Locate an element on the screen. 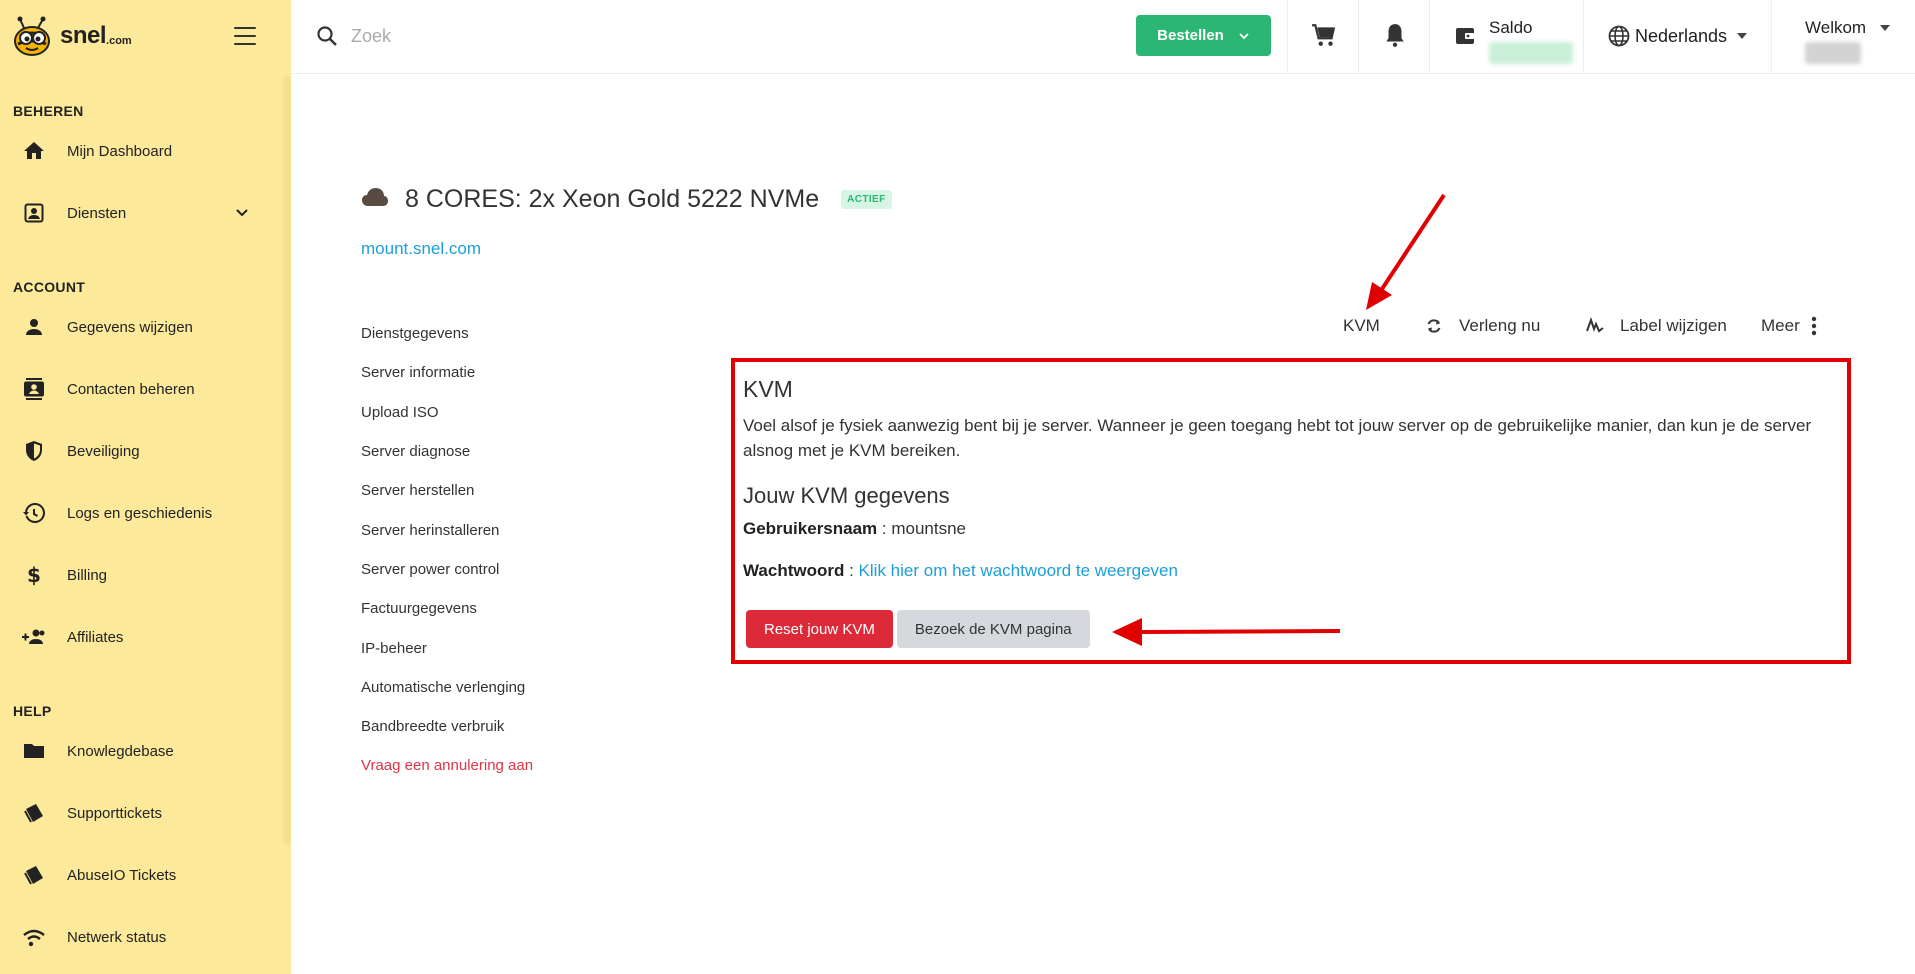 Image resolution: width=1915 pixels, height=974 pixels. saldo-display: Saldo is located at coordinates (1531, 41).